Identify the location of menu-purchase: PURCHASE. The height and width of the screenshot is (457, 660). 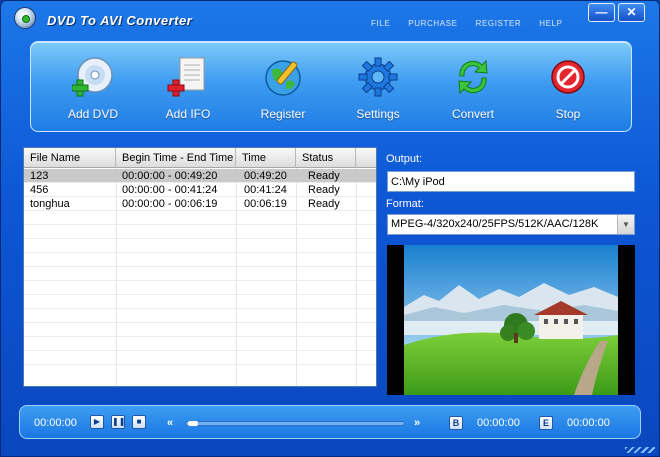
(432, 23).